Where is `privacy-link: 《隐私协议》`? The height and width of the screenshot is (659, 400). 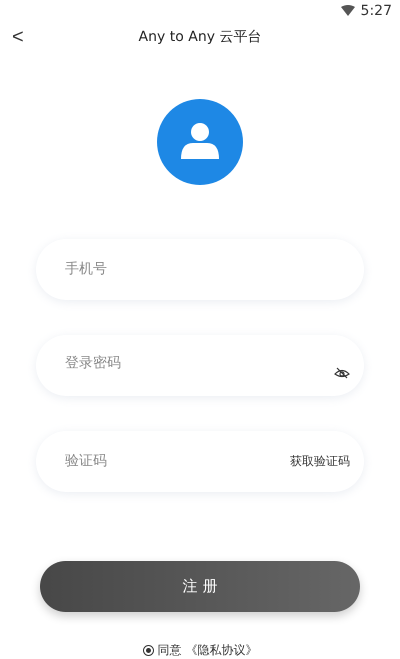
privacy-link: 《隐私协议》 is located at coordinates (222, 650).